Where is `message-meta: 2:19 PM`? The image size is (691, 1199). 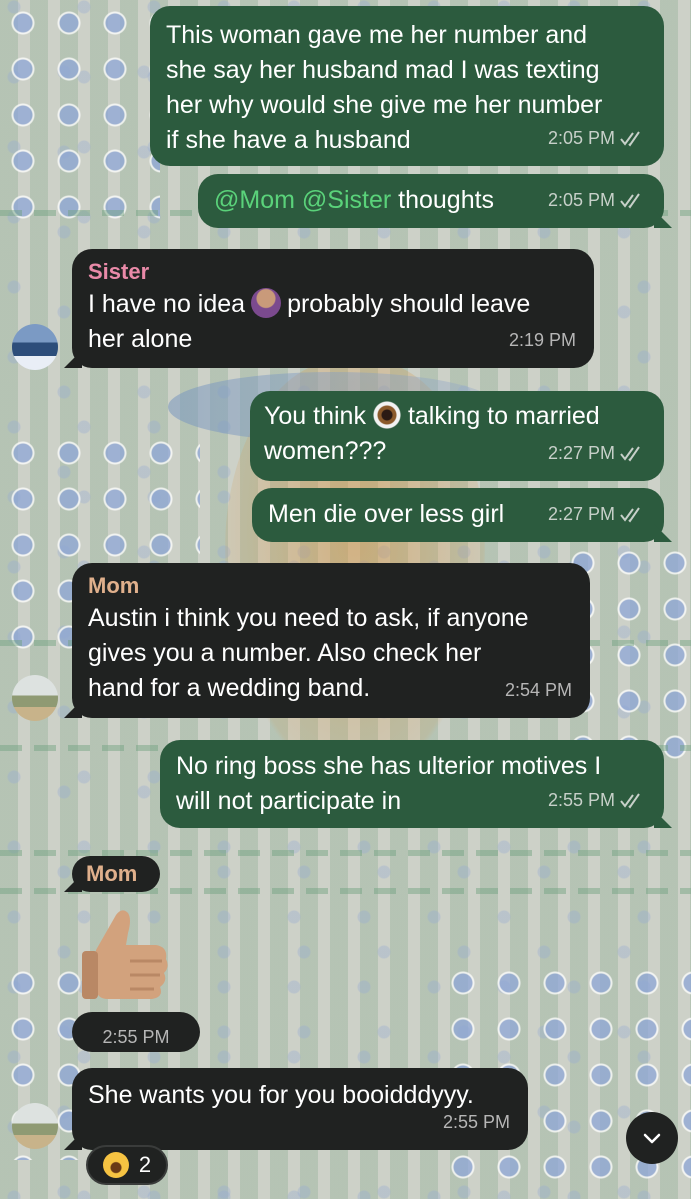
message-meta: 2:19 PM is located at coordinates (542, 340).